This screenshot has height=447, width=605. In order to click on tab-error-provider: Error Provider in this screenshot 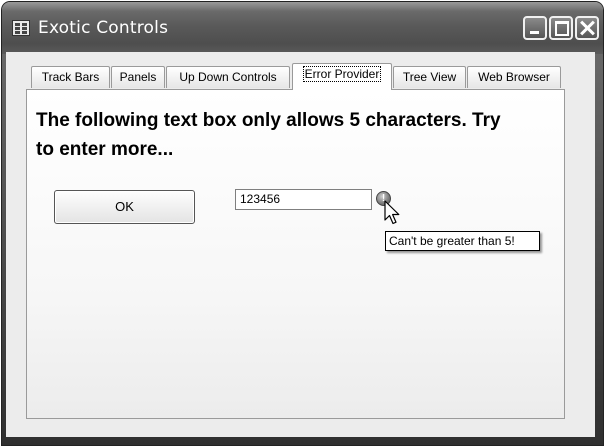, I will do `click(342, 76)`.